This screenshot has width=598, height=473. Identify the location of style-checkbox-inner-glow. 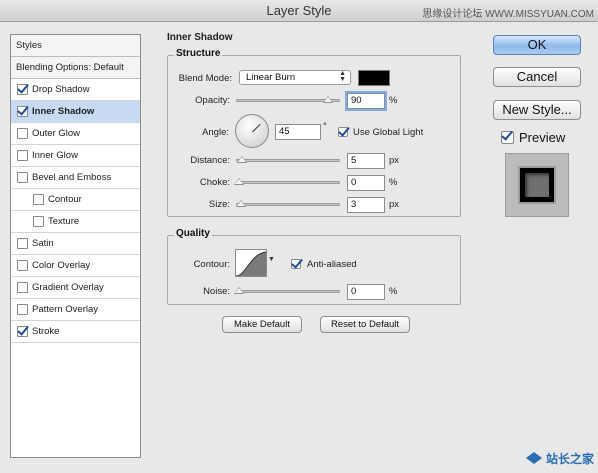
(22, 155).